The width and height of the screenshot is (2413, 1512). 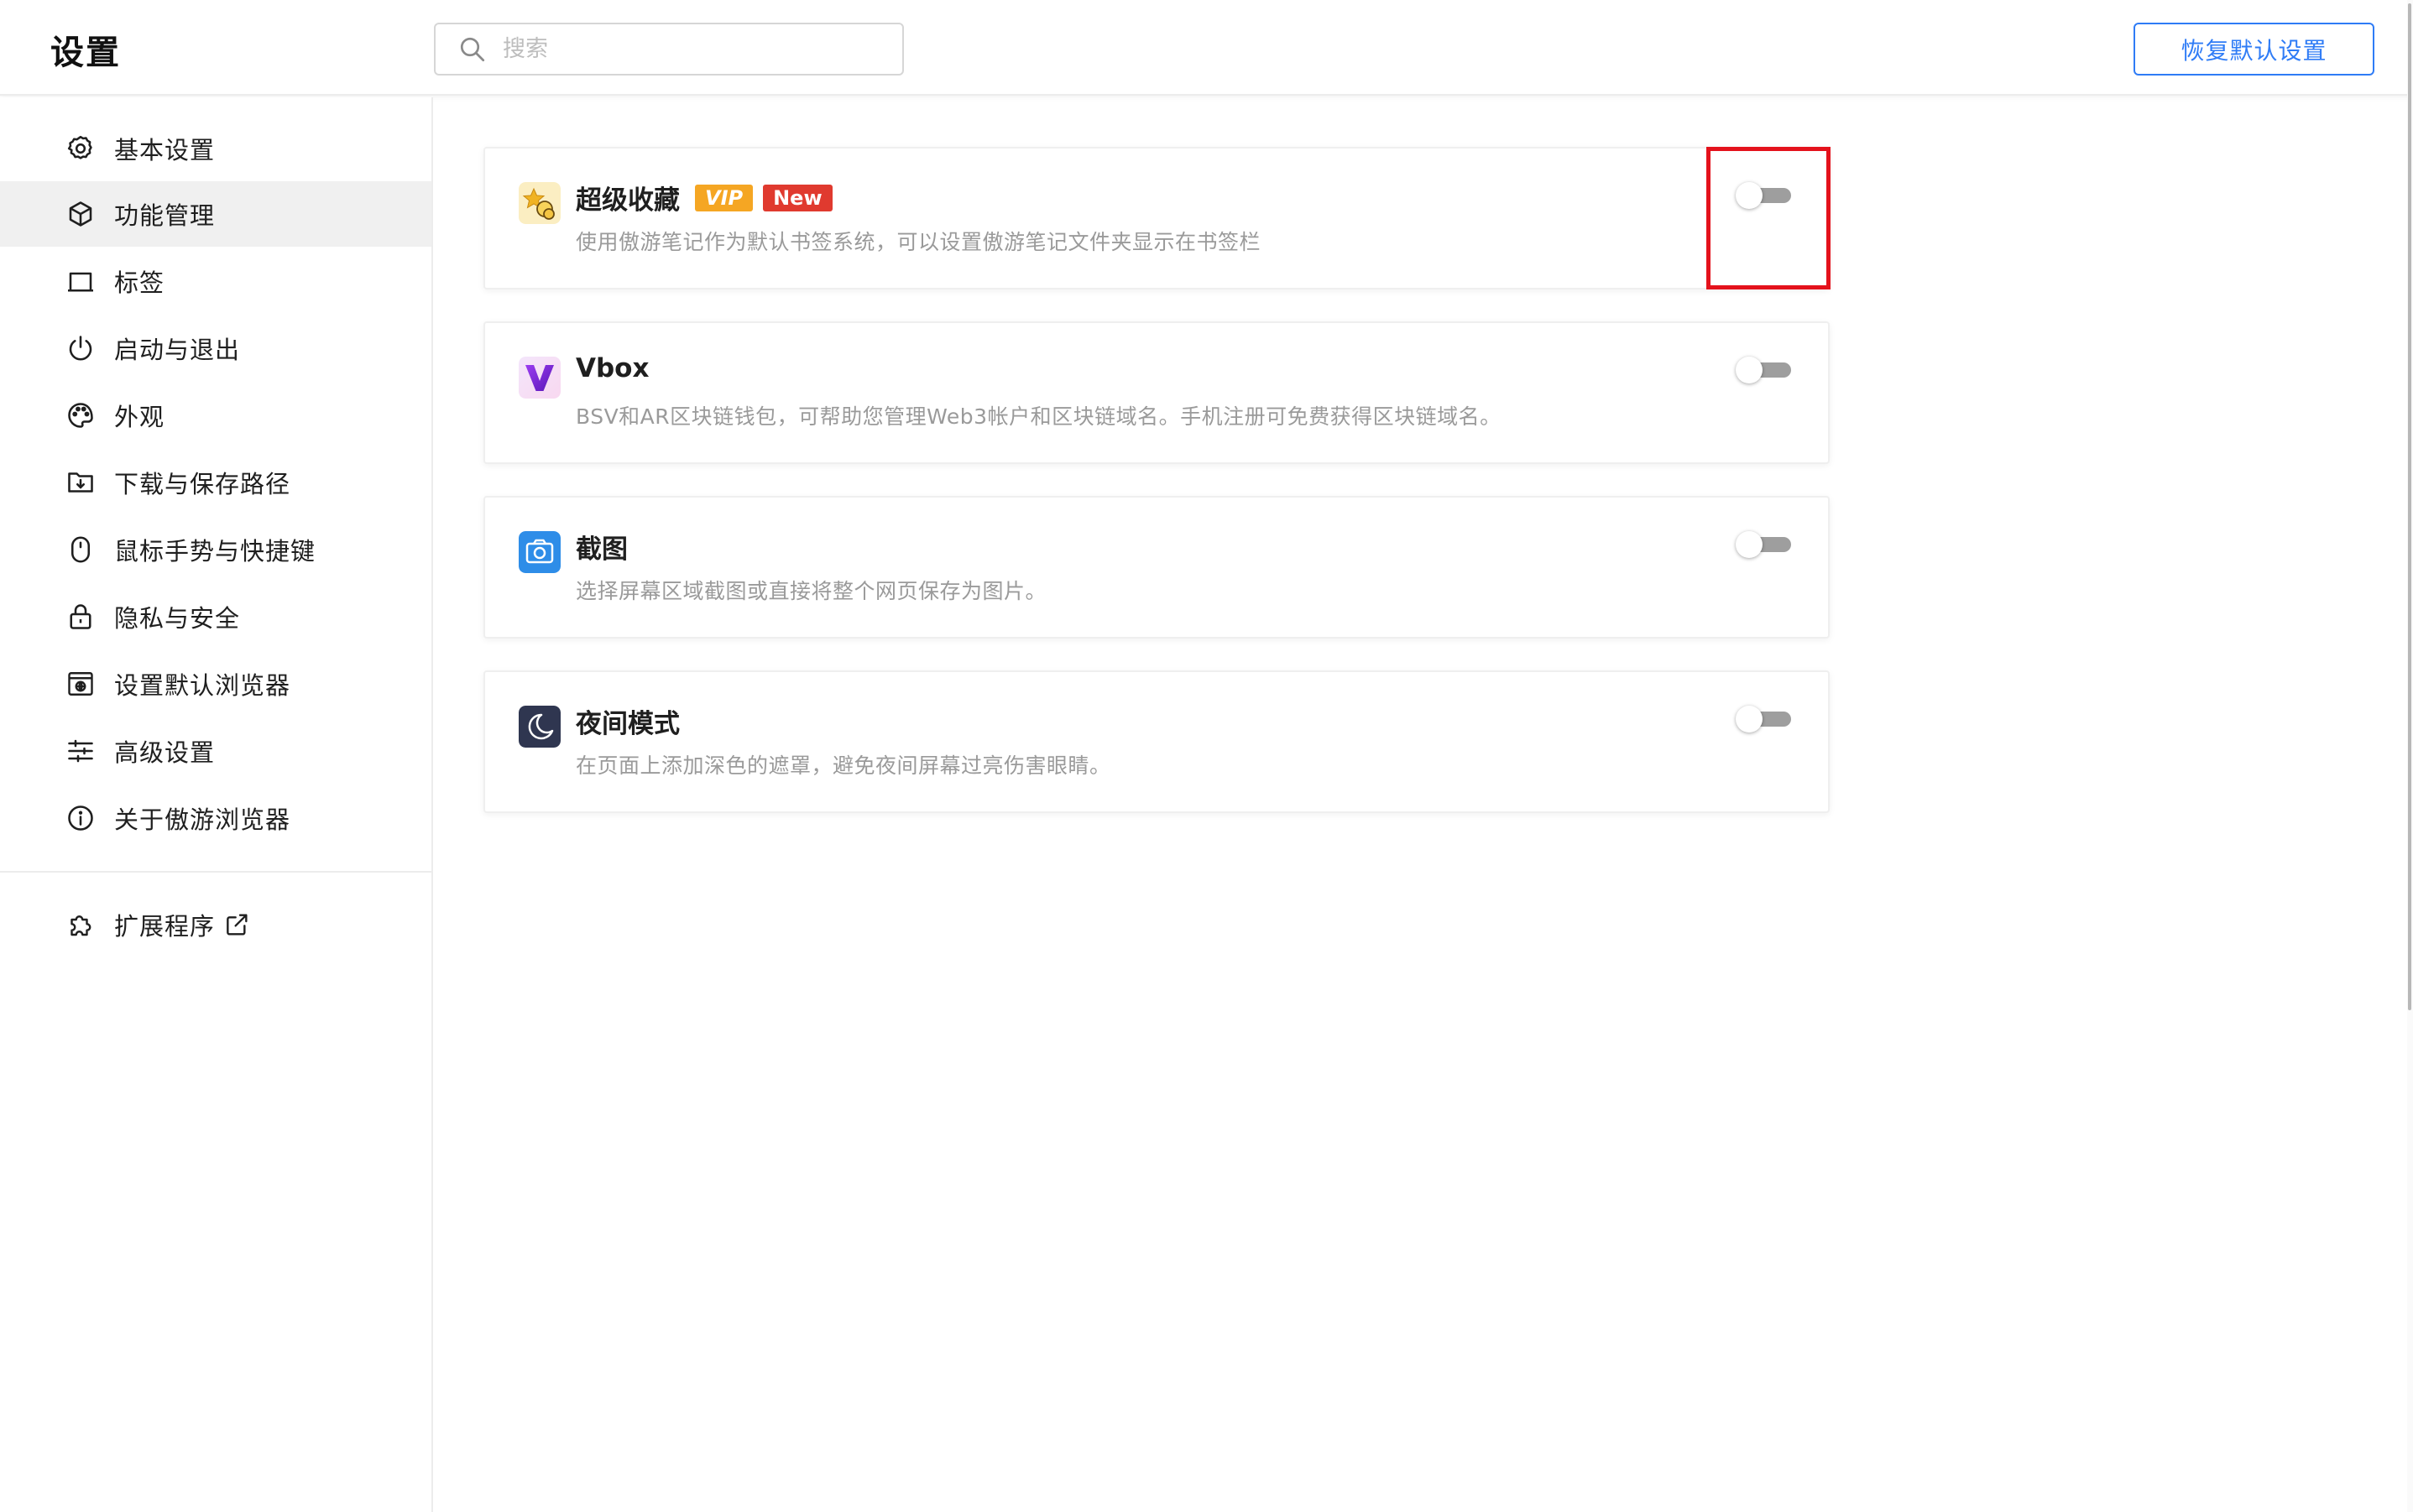 What do you see at coordinates (844, 766) in the screenshot?
I see `feature-description: 在页面上添加深色的遮罩，避免夜间屏幕过亮伤害眼睛。` at bounding box center [844, 766].